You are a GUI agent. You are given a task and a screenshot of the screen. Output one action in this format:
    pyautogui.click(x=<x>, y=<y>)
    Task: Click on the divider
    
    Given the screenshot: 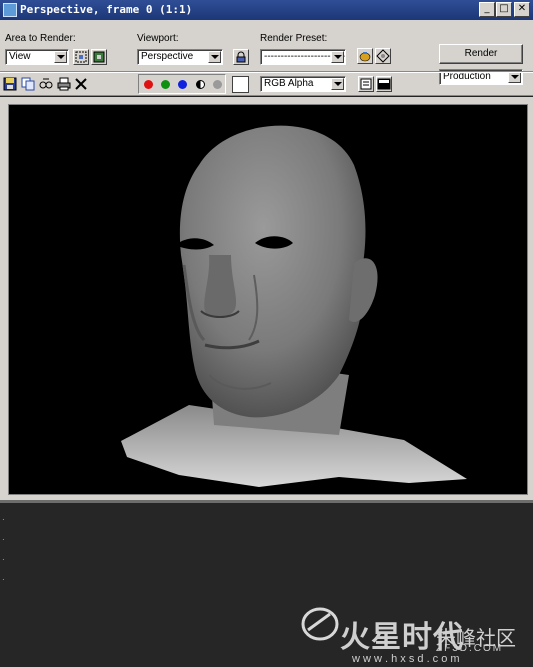 What is the action you would take?
    pyautogui.click(x=266, y=72)
    